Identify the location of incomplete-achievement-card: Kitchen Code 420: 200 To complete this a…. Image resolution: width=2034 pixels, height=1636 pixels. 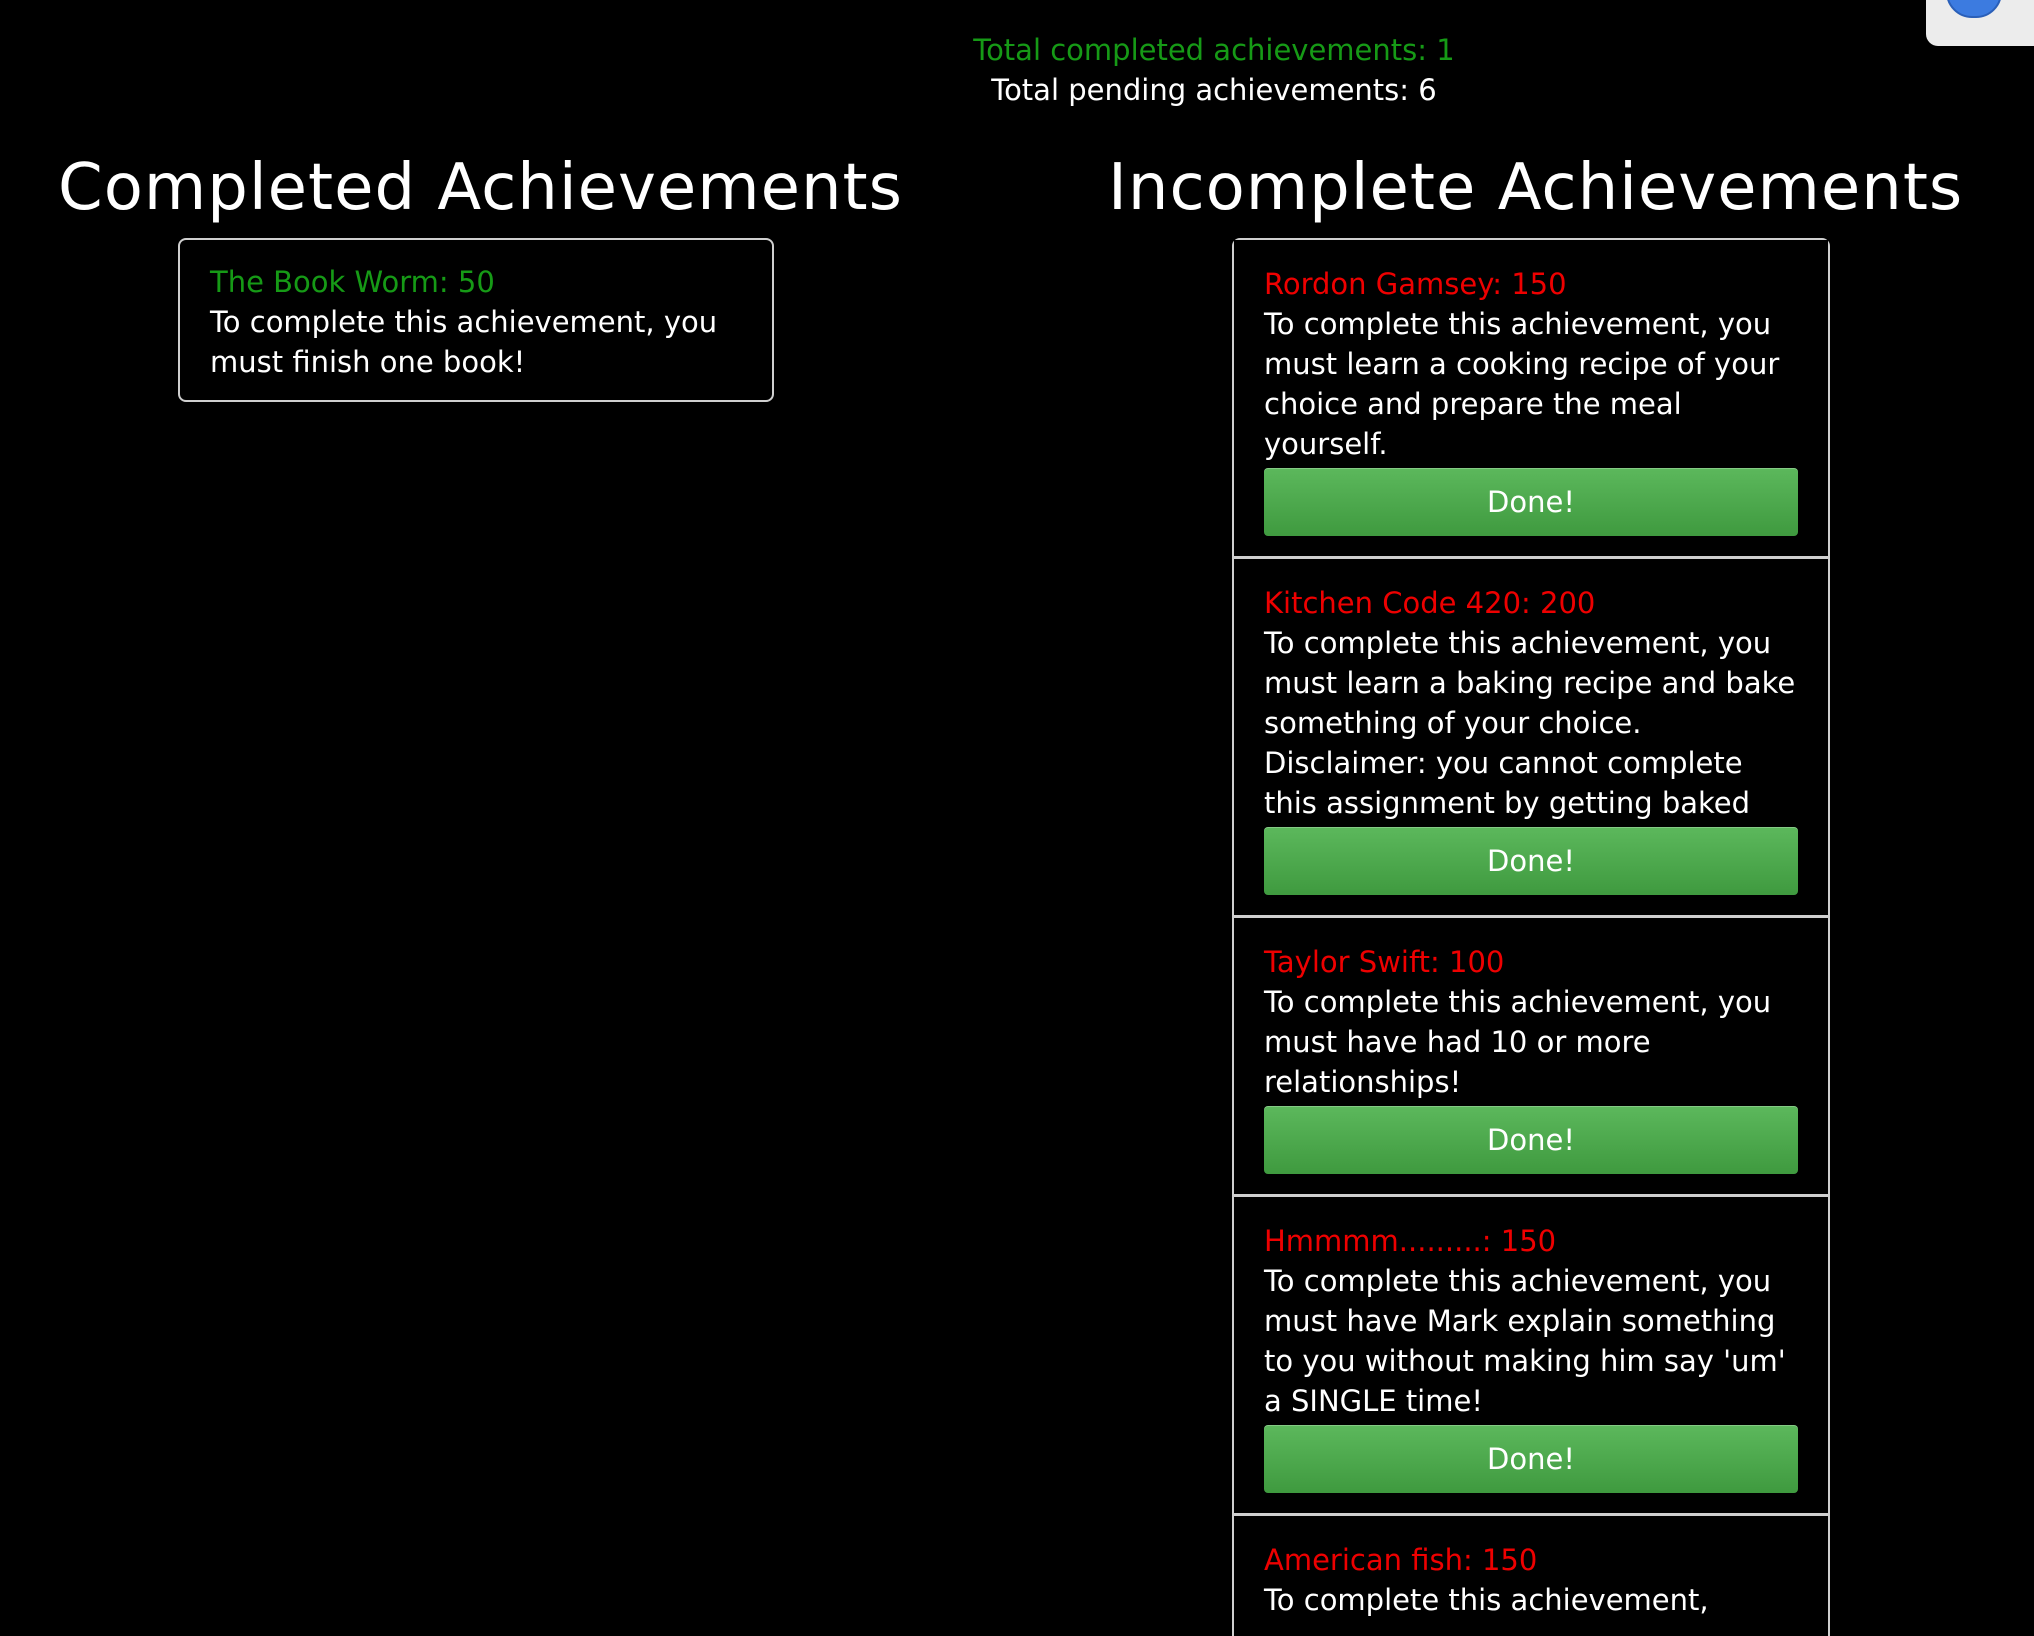
(1531, 738).